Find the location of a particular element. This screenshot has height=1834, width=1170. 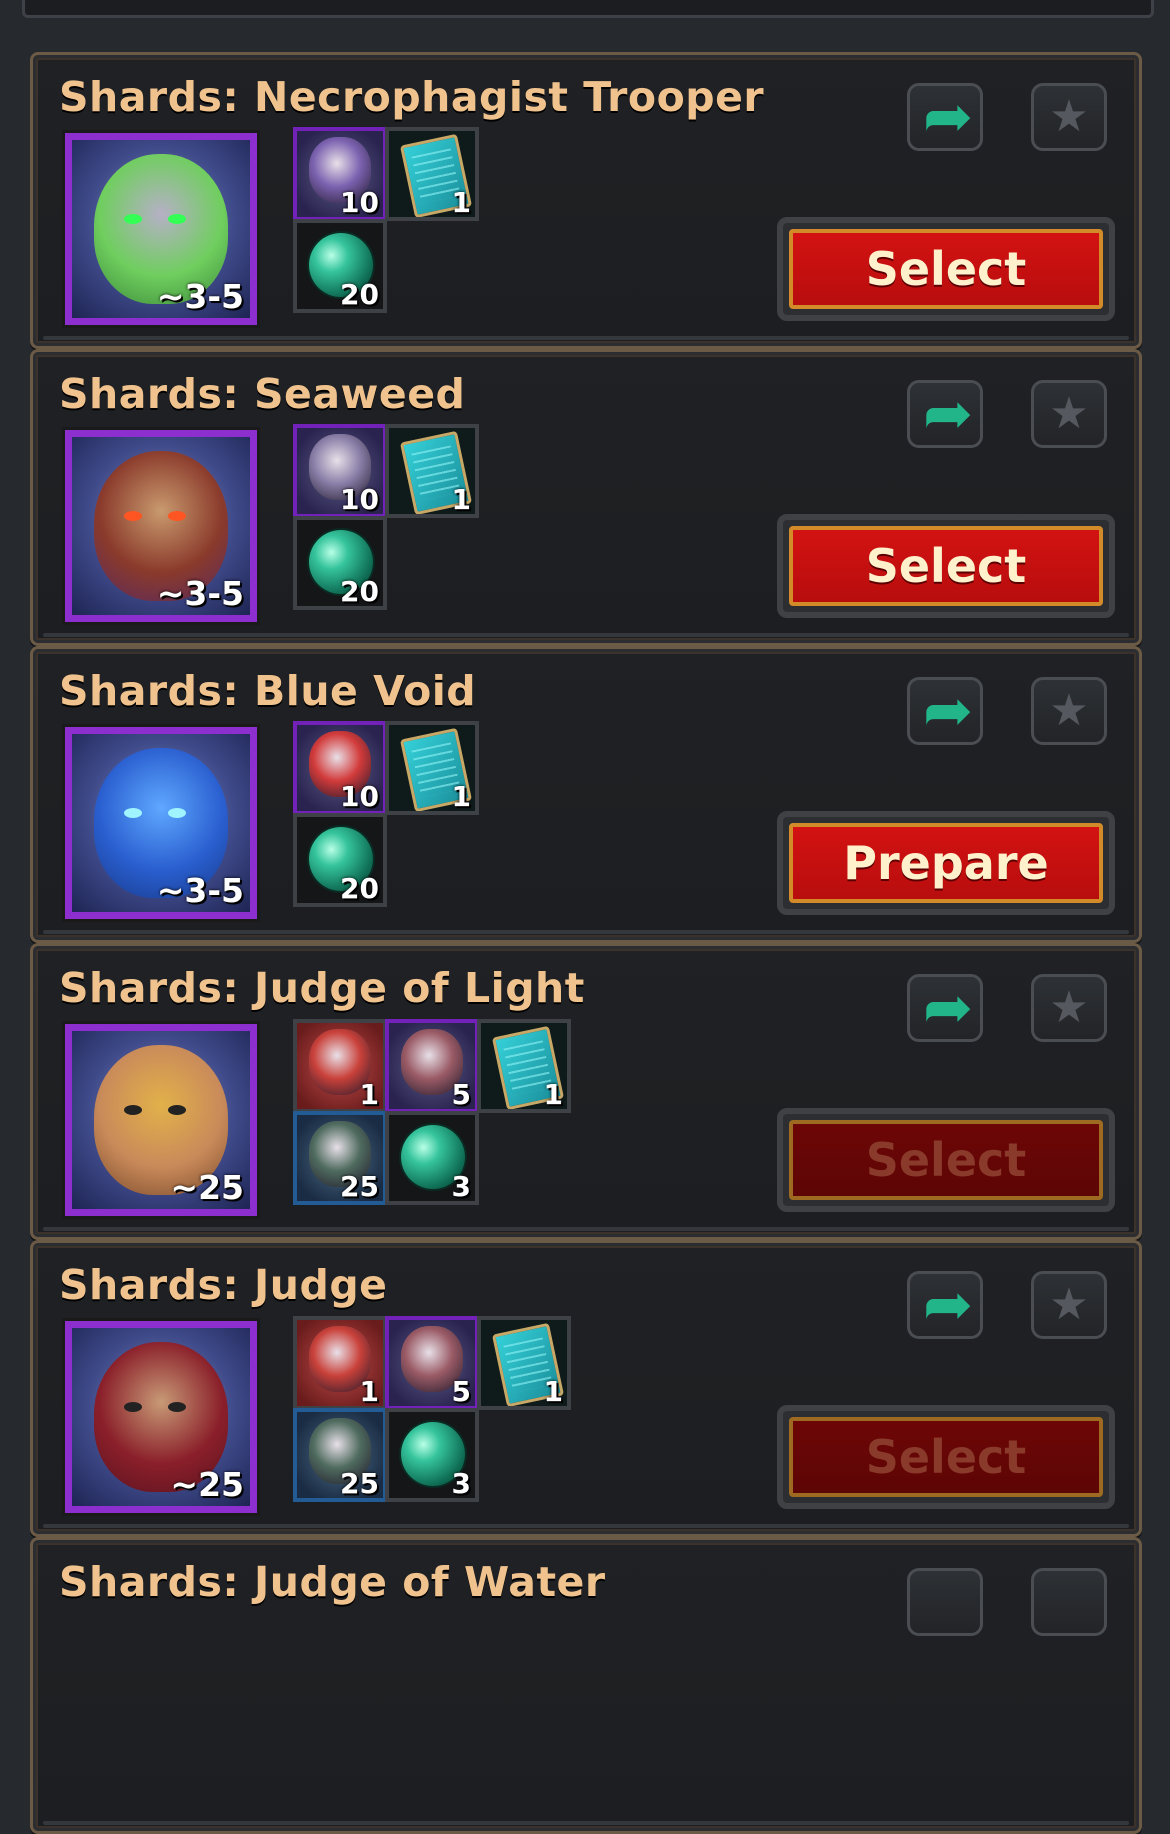

shard-title: Shards: Seaweed is located at coordinates (262, 394).